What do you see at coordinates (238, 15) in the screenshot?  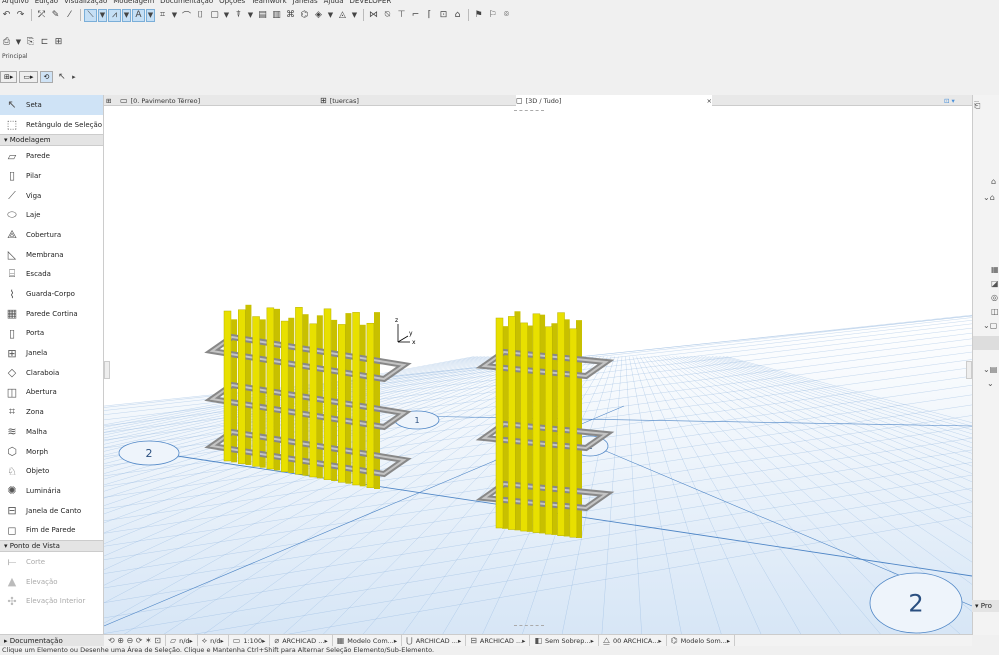 I see `lock-icon: ⍒` at bounding box center [238, 15].